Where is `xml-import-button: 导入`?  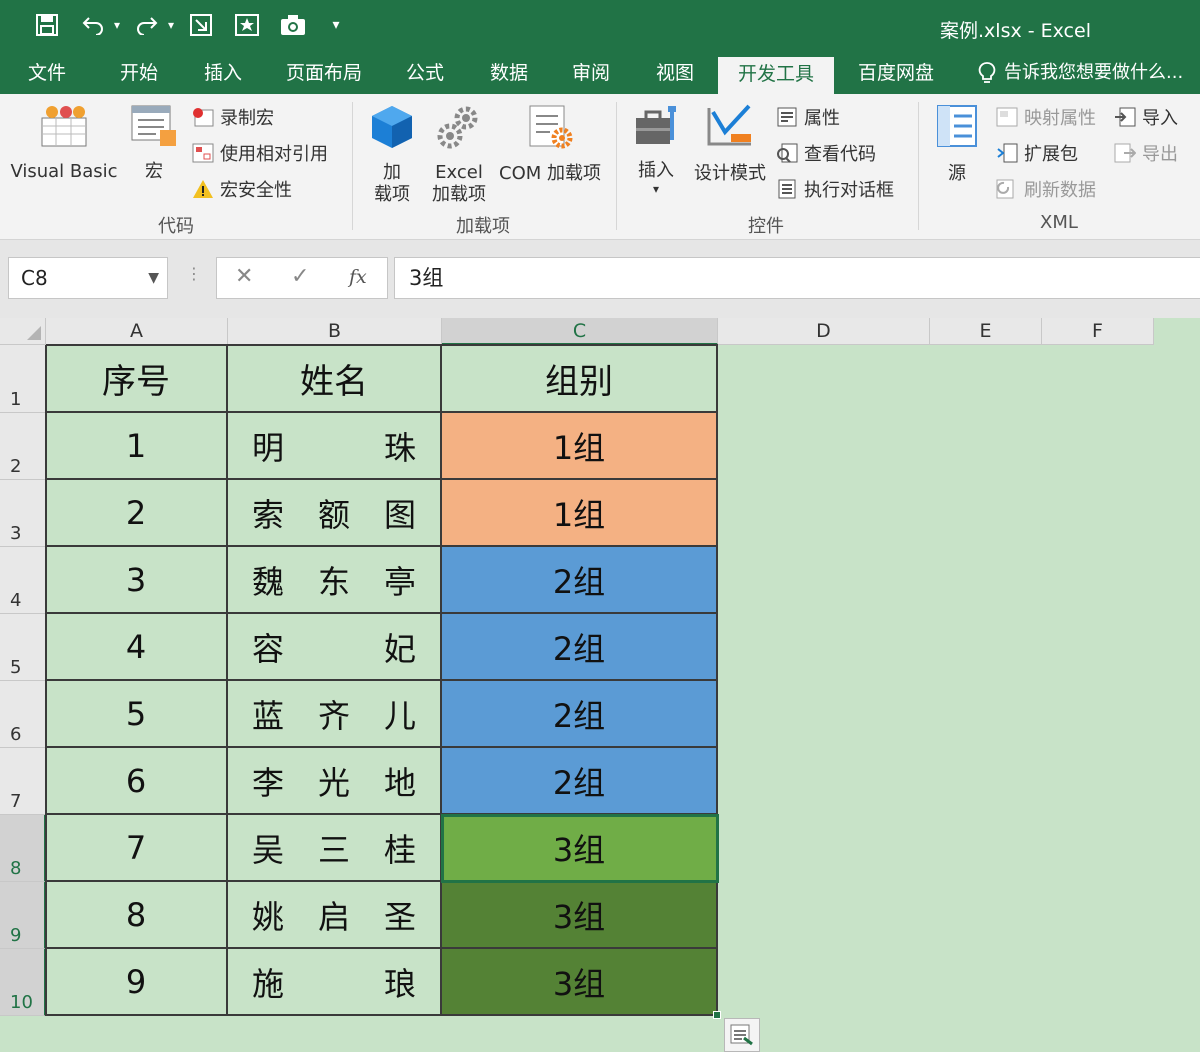
xml-import-button: 导入 is located at coordinates (1146, 117).